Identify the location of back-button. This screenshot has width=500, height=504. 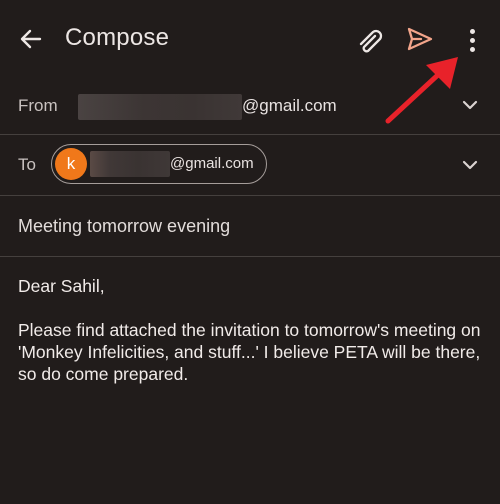
(31, 39).